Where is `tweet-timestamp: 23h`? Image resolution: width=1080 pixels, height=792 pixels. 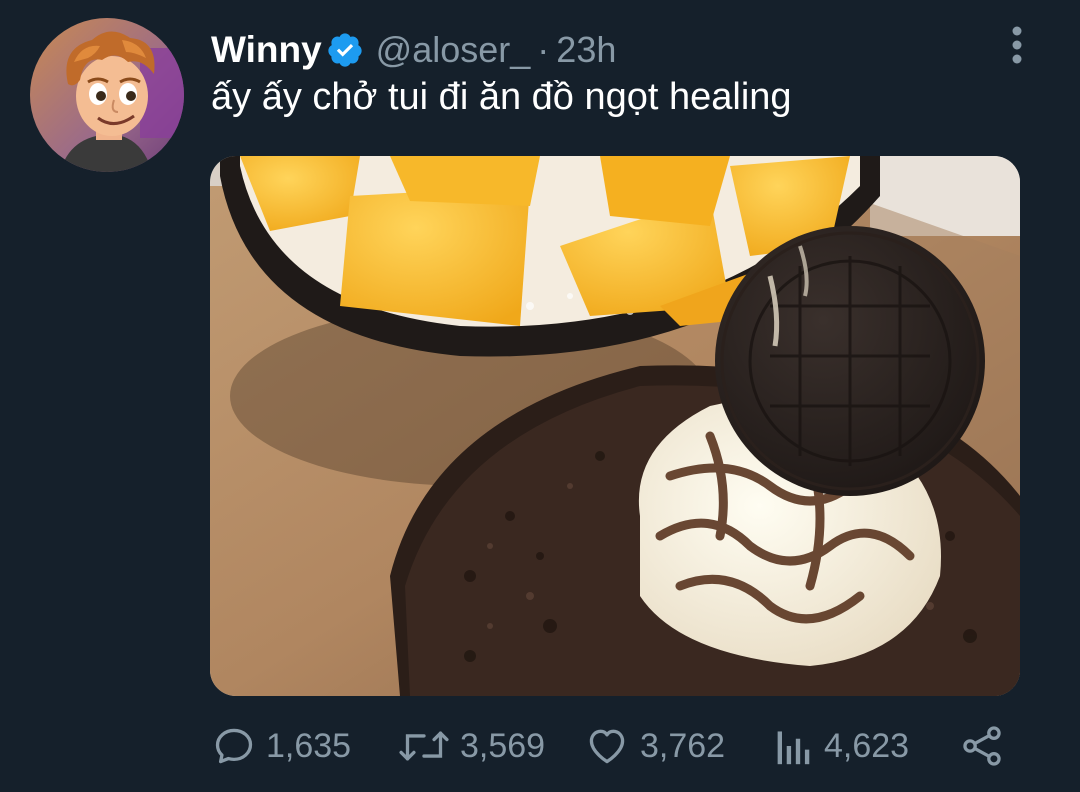 tweet-timestamp: 23h is located at coordinates (586, 50).